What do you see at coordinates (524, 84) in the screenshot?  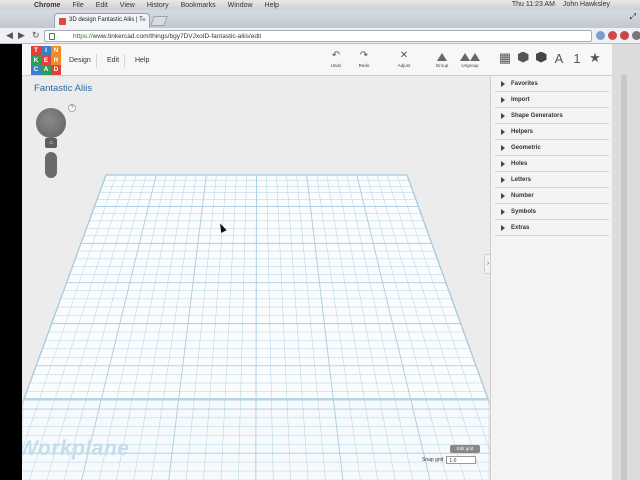 I see `category-label: Favorites` at bounding box center [524, 84].